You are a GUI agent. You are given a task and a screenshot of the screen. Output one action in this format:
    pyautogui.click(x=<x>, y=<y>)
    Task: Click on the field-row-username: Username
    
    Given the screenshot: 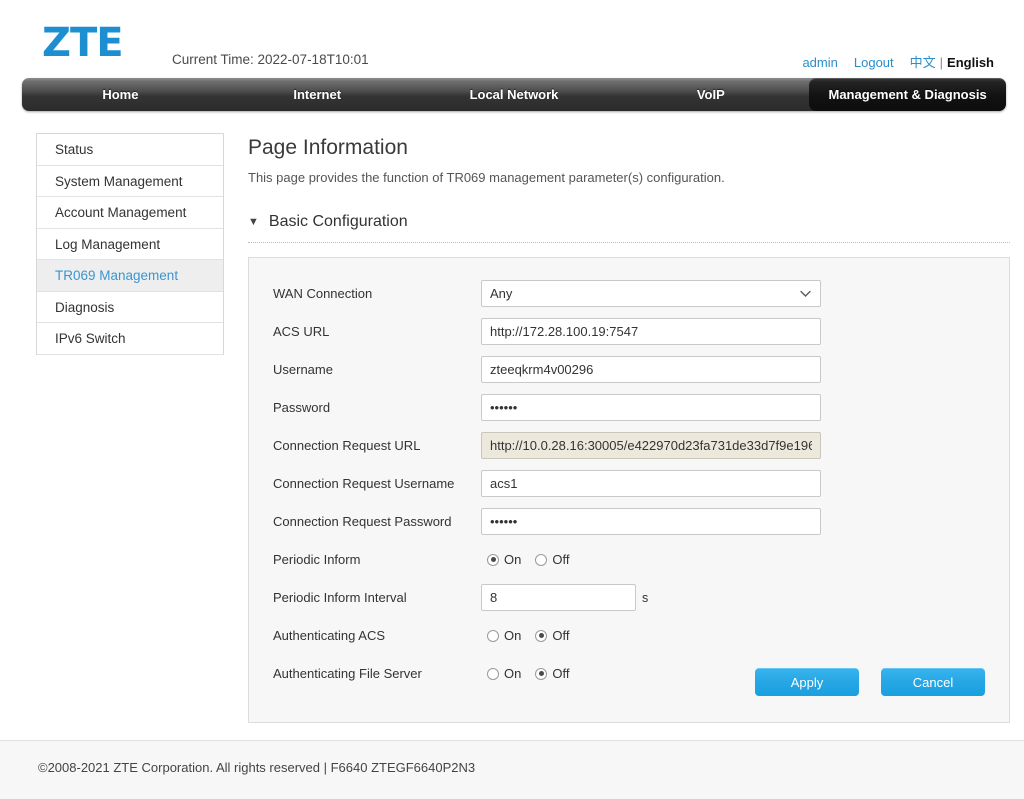 What is the action you would take?
    pyautogui.click(x=629, y=369)
    